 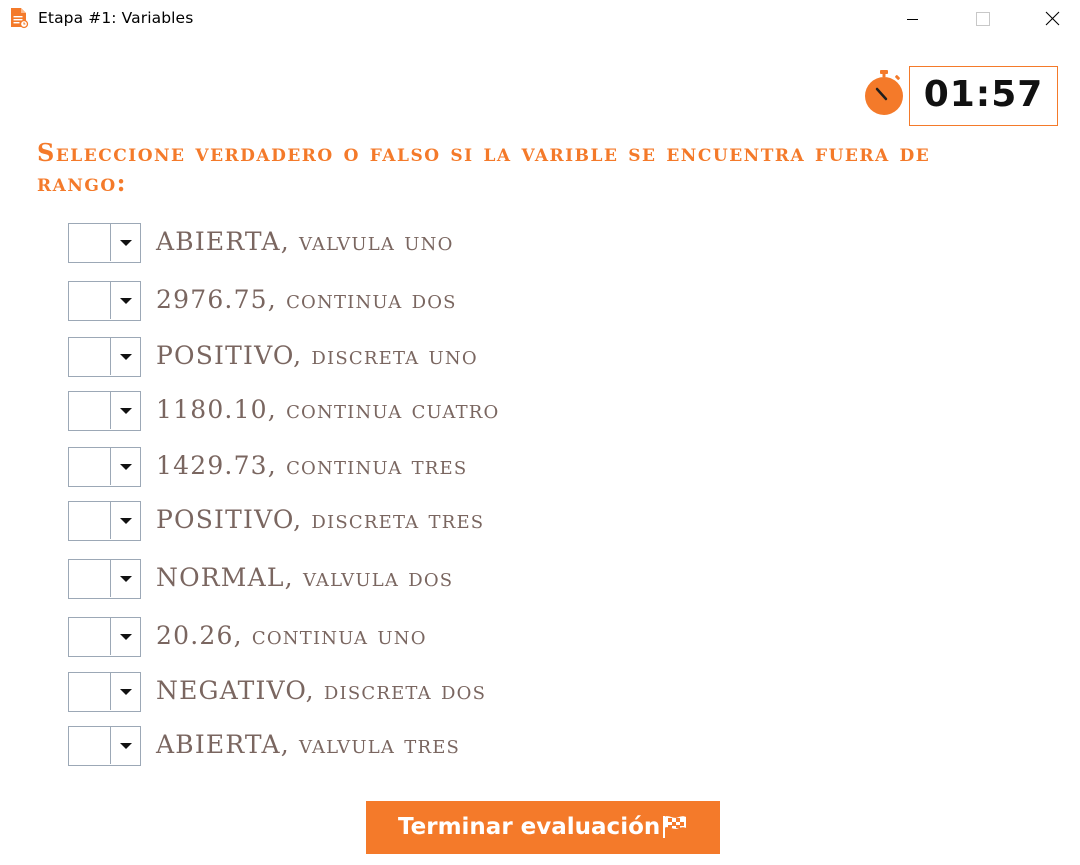 What do you see at coordinates (116, 18) in the screenshot?
I see `window-title: Etapa #1: Variables` at bounding box center [116, 18].